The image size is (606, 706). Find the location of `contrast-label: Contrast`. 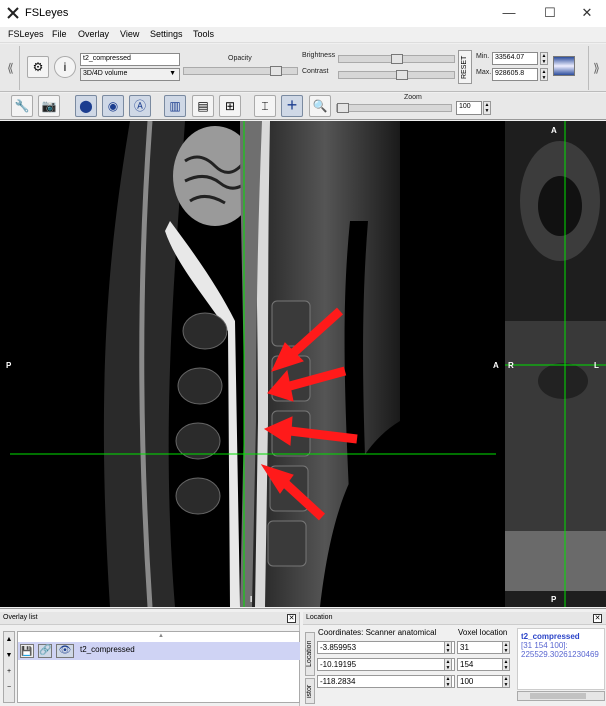

contrast-label: Contrast is located at coordinates (315, 71).